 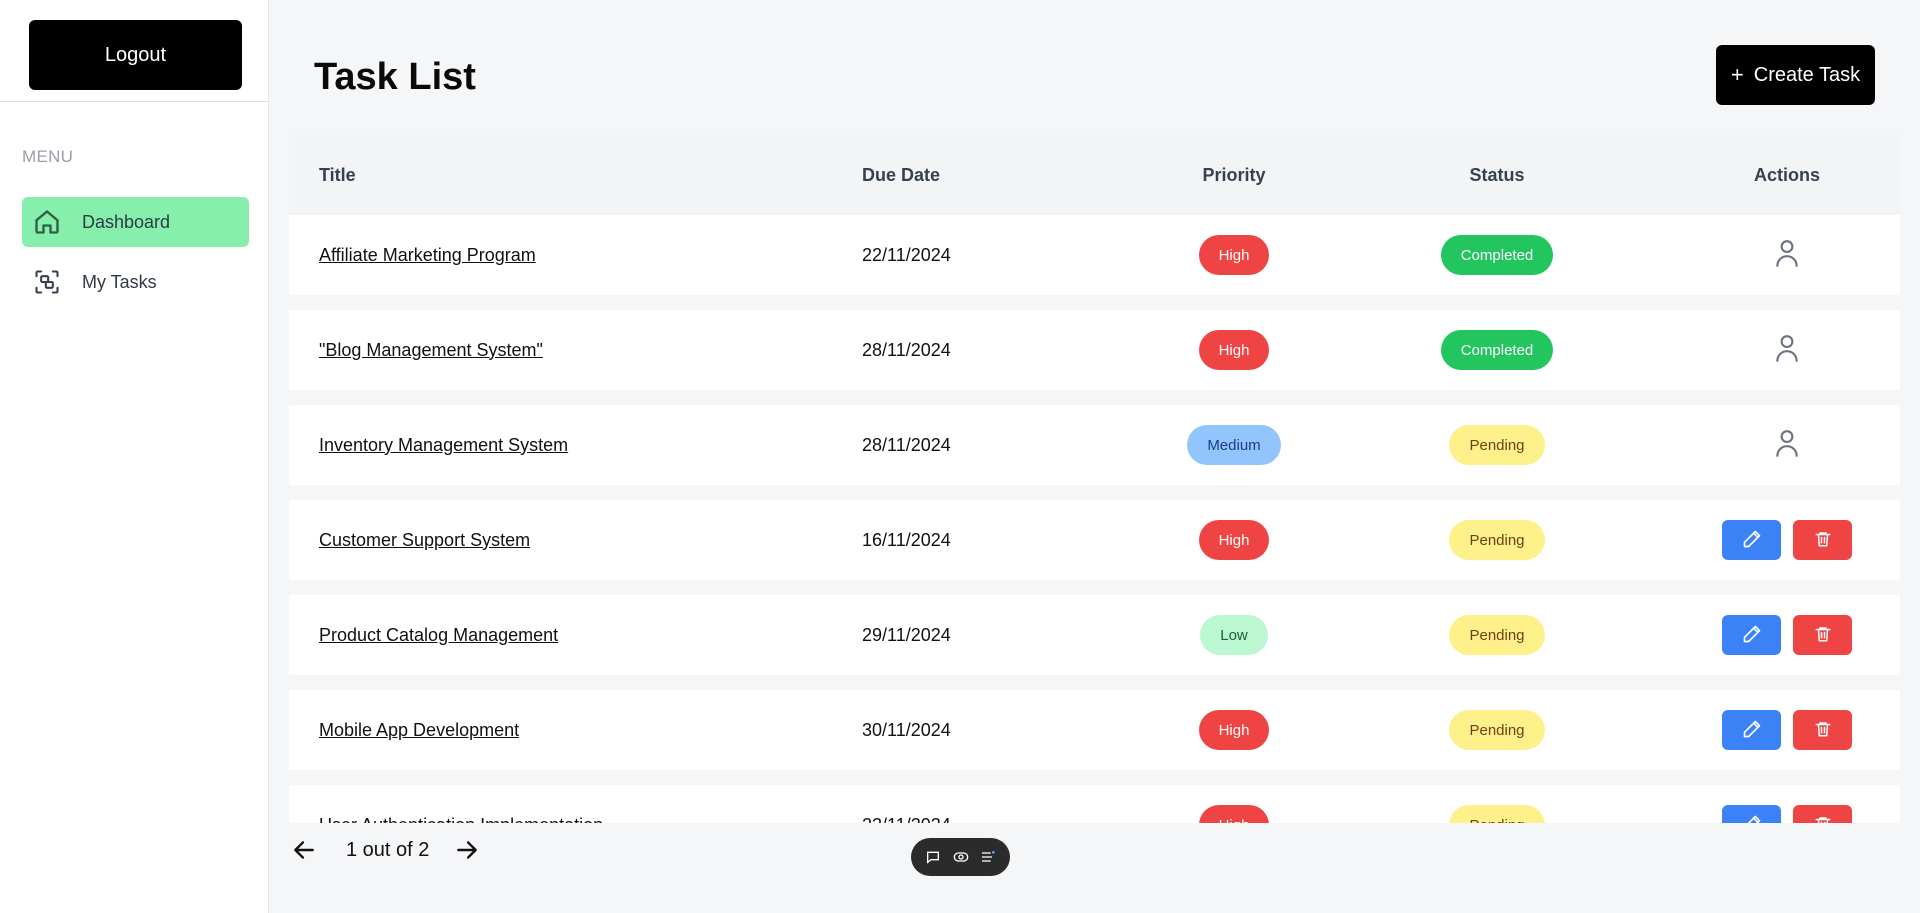 I want to click on cell-title: Inventory Management System, so click(x=443, y=445).